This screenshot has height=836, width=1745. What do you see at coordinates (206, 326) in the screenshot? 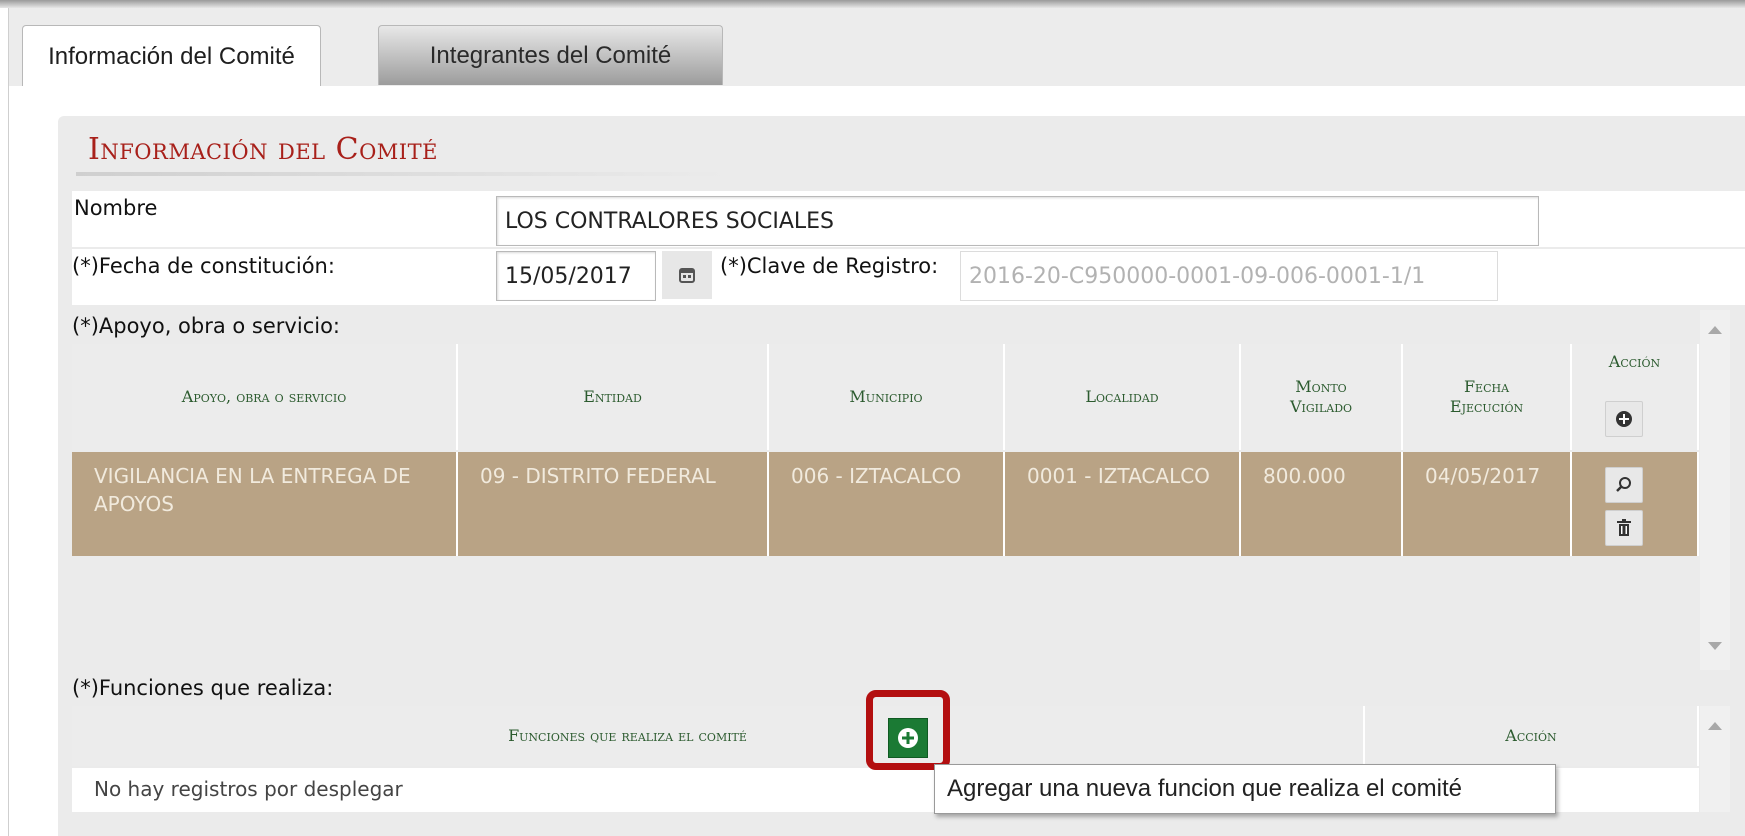
I see `apoyo-label: (*)Apoyo, obra o servicio:` at bounding box center [206, 326].